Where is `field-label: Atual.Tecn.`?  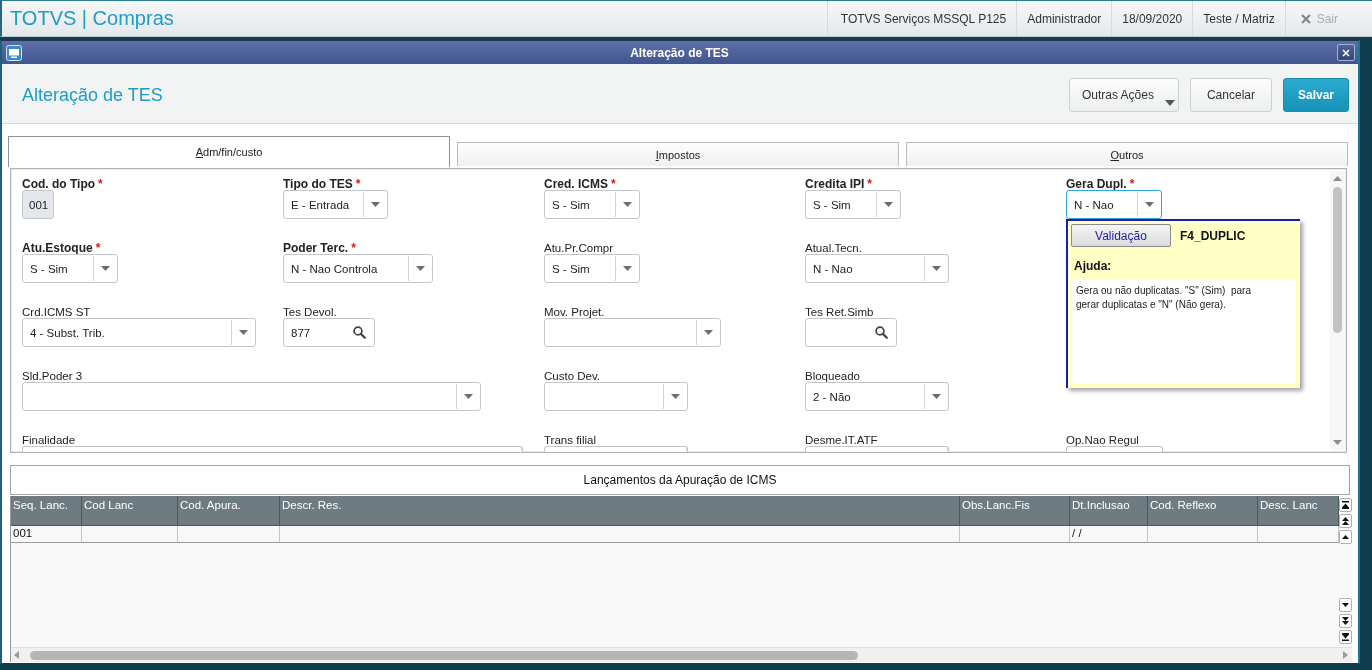
field-label: Atual.Tecn. is located at coordinates (833, 248).